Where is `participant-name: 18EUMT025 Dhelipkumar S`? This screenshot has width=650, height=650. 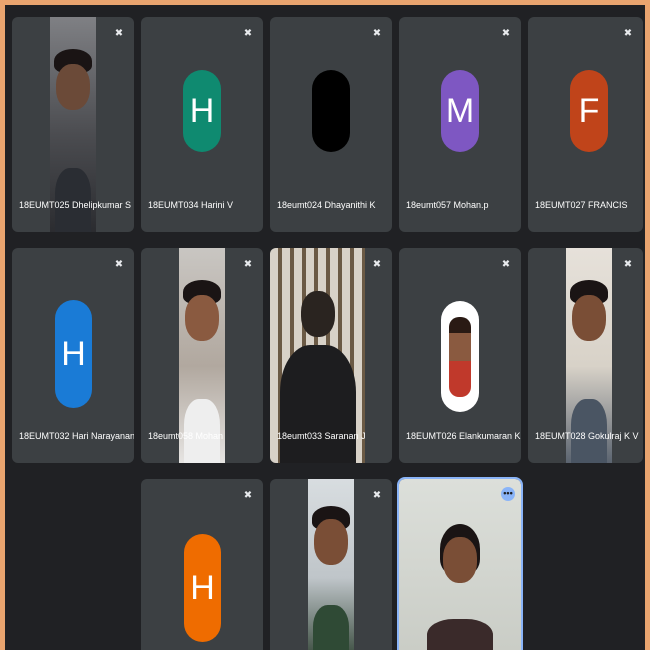 participant-name: 18EUMT025 Dhelipkumar S is located at coordinates (75, 205).